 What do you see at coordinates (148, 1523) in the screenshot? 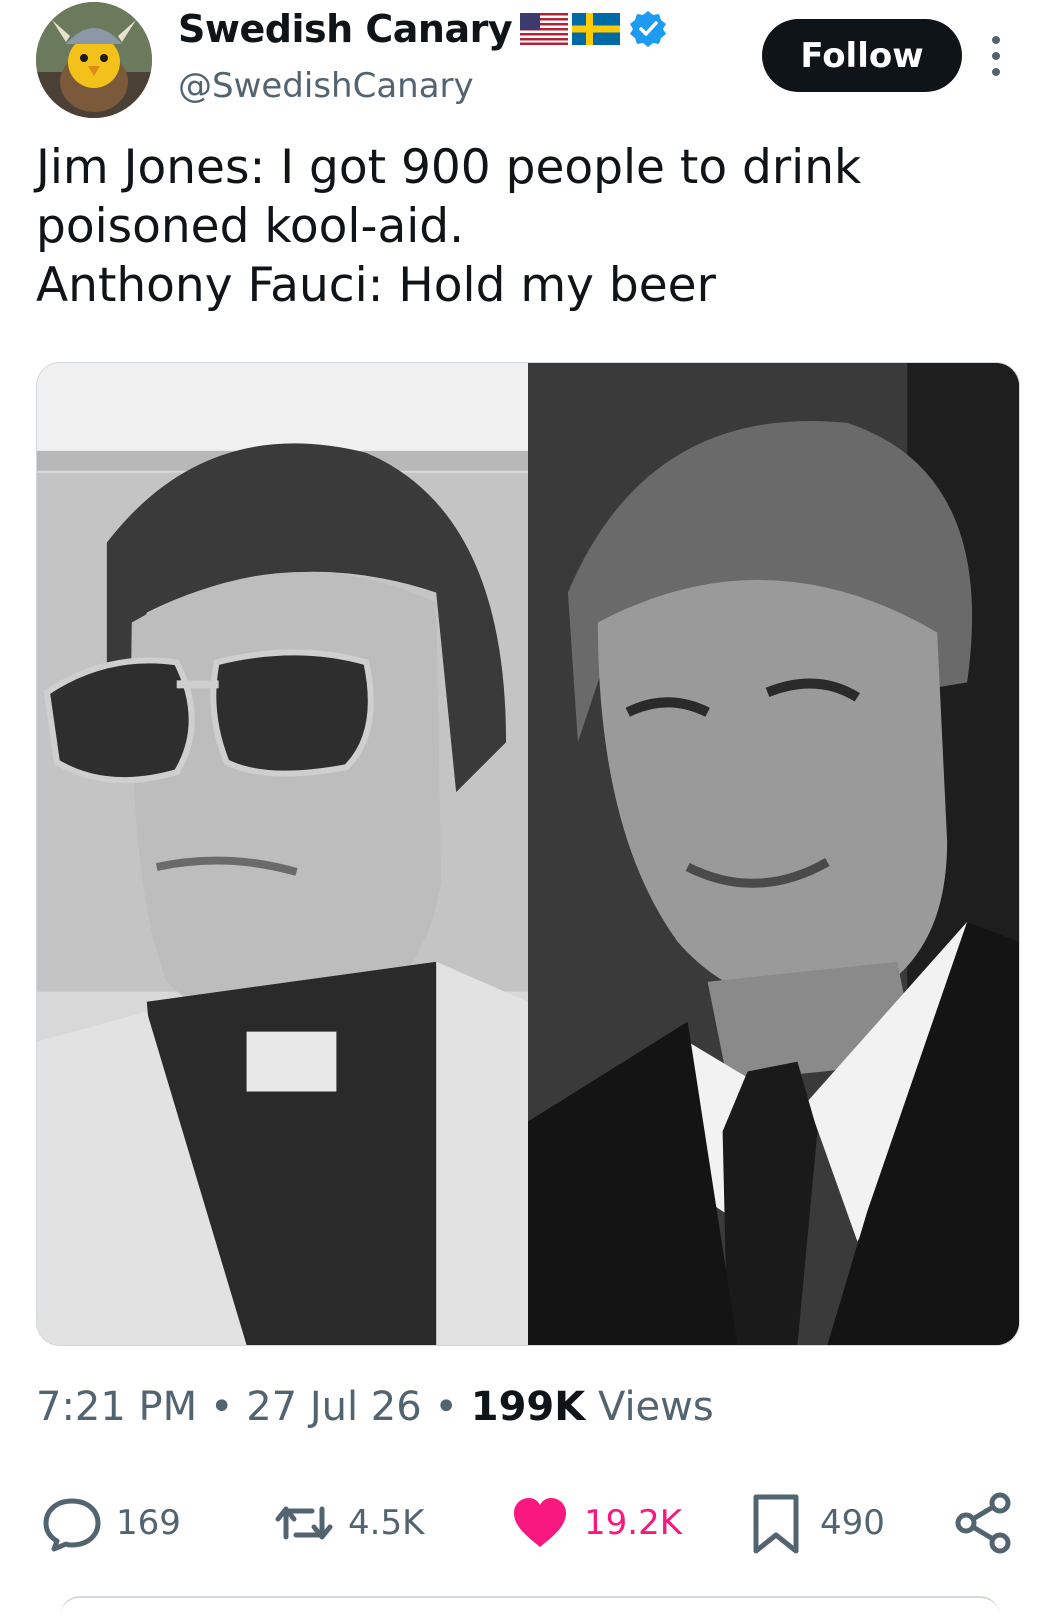
I see `reply-count: 169` at bounding box center [148, 1523].